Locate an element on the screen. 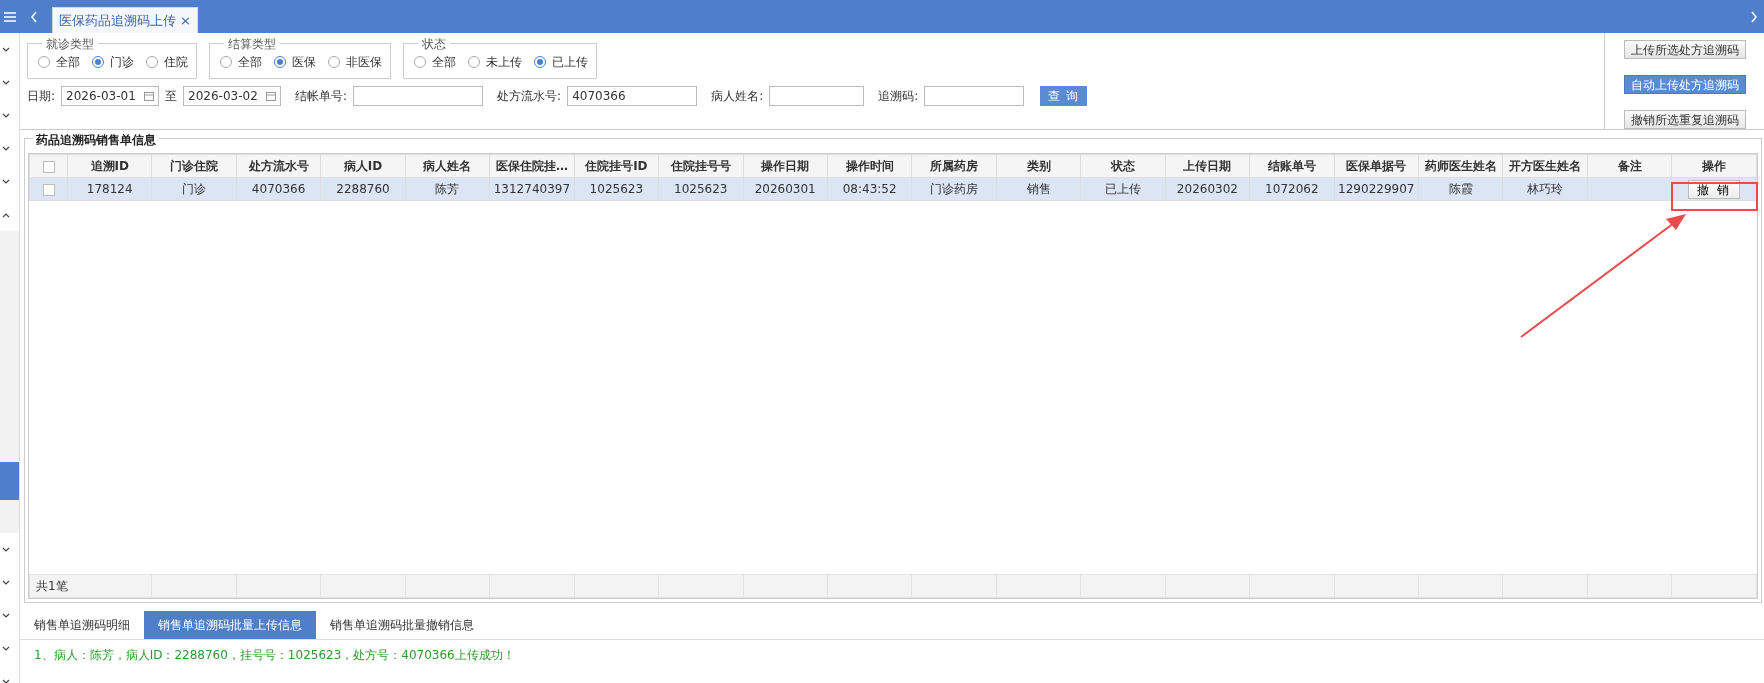 The image size is (1764, 683). close-icon: × is located at coordinates (185, 20).